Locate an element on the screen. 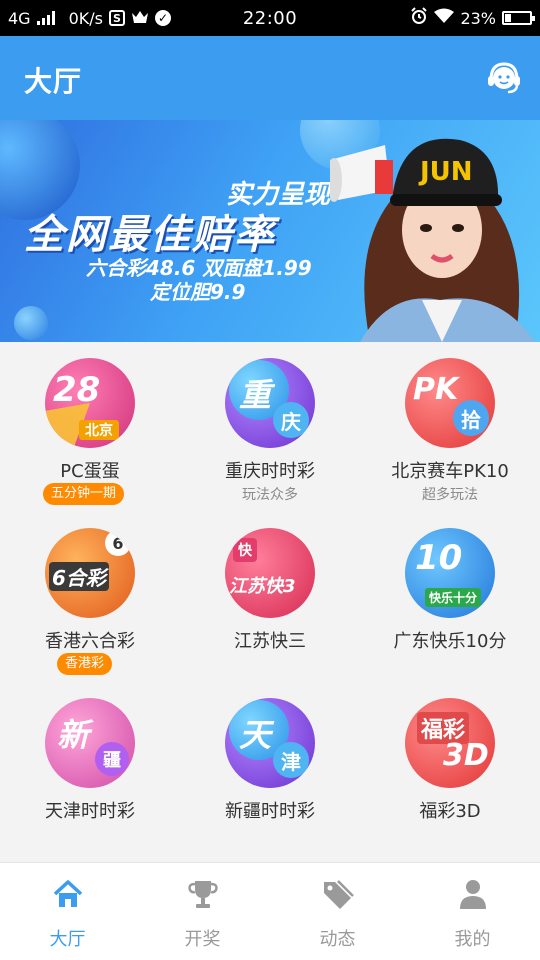 The height and width of the screenshot is (960, 540). hongkong-mark6-icon: 6合彩 6 is located at coordinates (90, 573).